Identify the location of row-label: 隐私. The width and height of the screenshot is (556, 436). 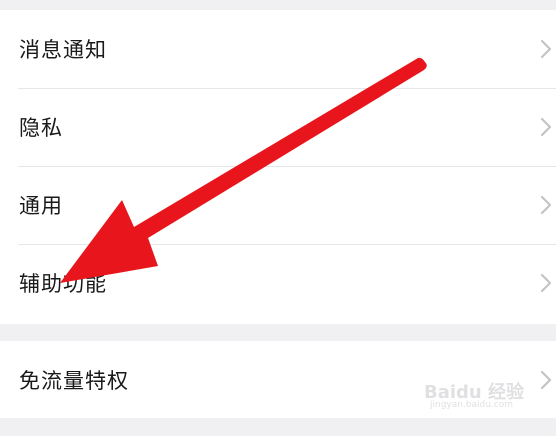
(41, 128).